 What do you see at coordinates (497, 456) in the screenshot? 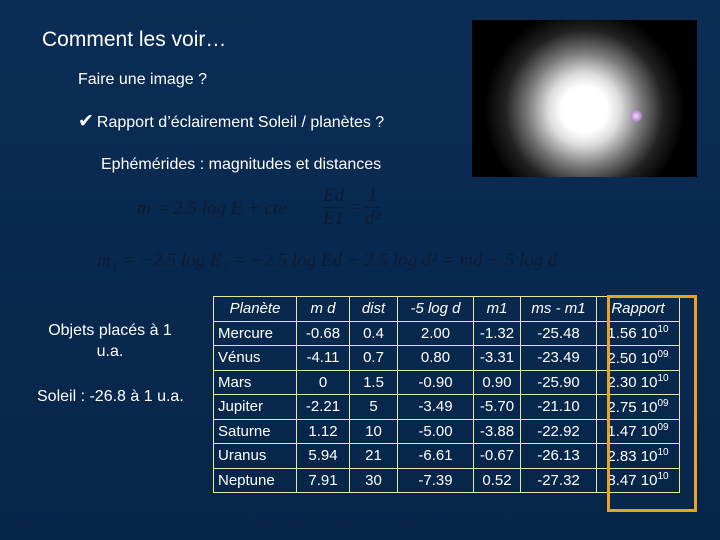
I see `table-cell: -0.67` at bounding box center [497, 456].